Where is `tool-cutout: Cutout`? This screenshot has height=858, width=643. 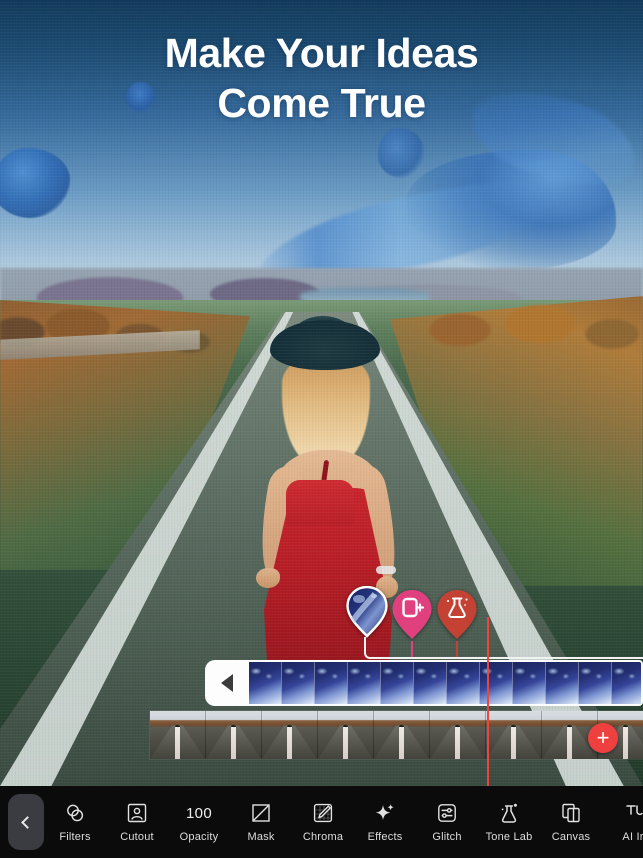 tool-cutout: Cutout is located at coordinates (137, 822).